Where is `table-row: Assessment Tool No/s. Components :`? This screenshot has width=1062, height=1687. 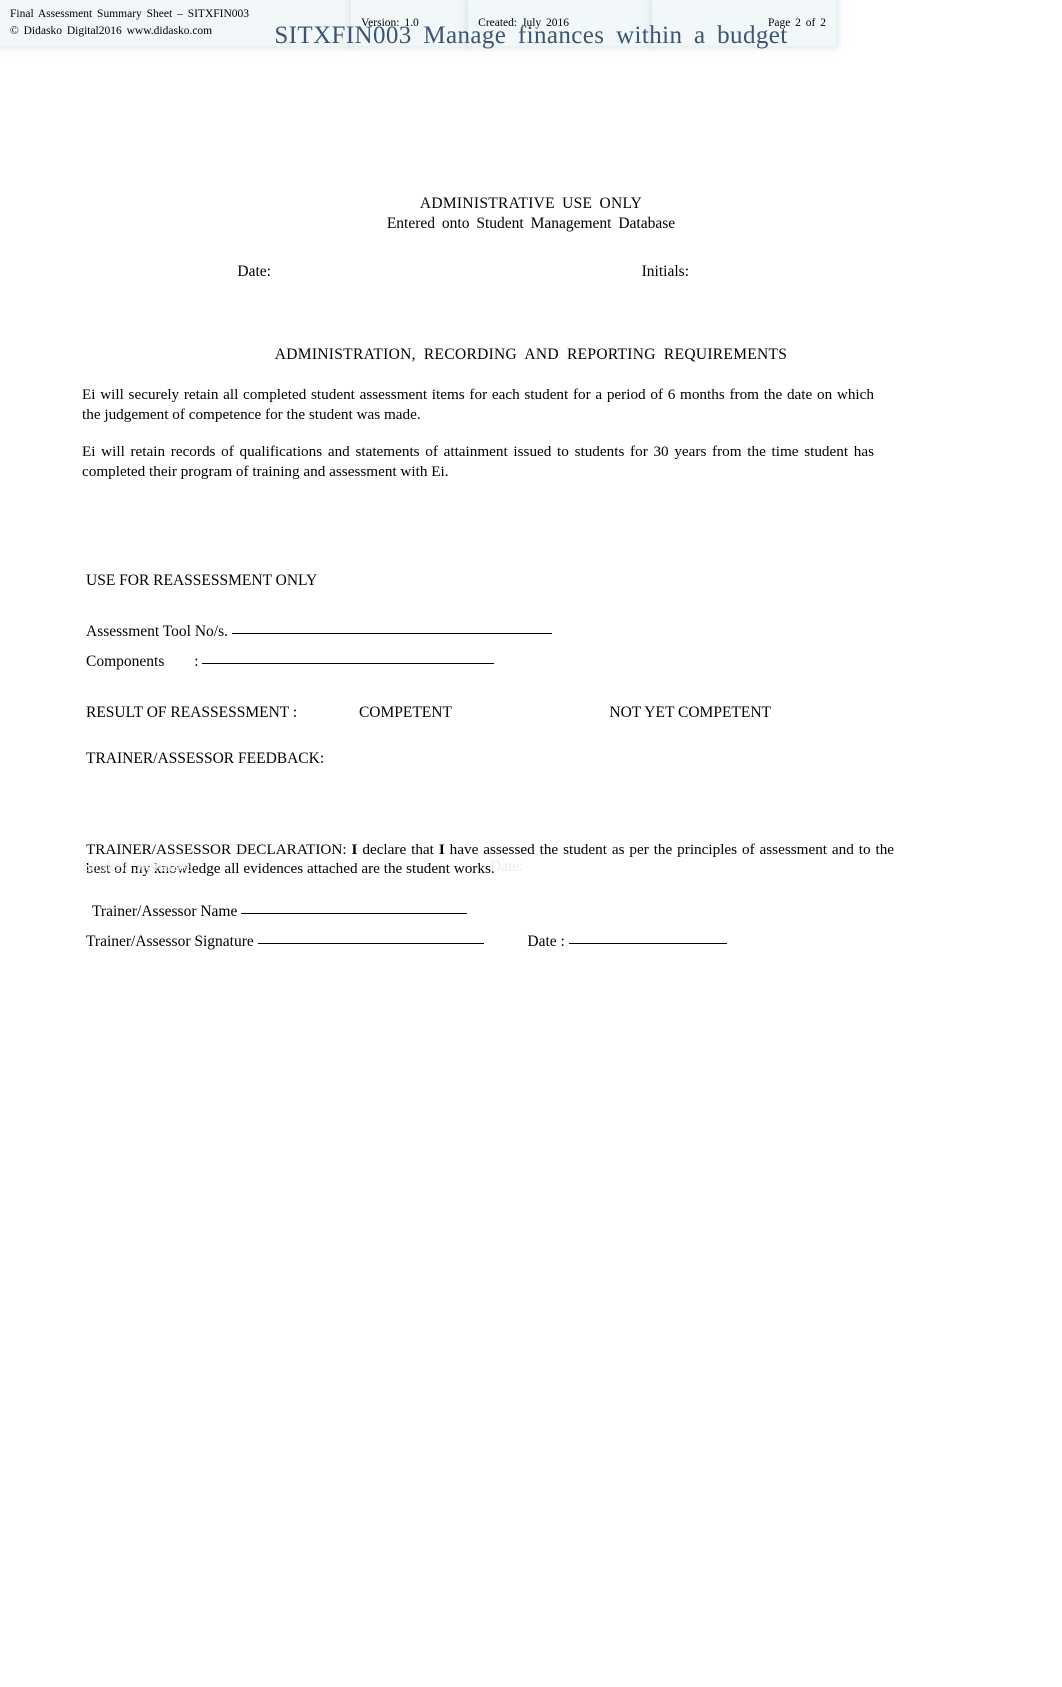 table-row: Assessment Tool No/s. Components : is located at coordinates (490, 647).